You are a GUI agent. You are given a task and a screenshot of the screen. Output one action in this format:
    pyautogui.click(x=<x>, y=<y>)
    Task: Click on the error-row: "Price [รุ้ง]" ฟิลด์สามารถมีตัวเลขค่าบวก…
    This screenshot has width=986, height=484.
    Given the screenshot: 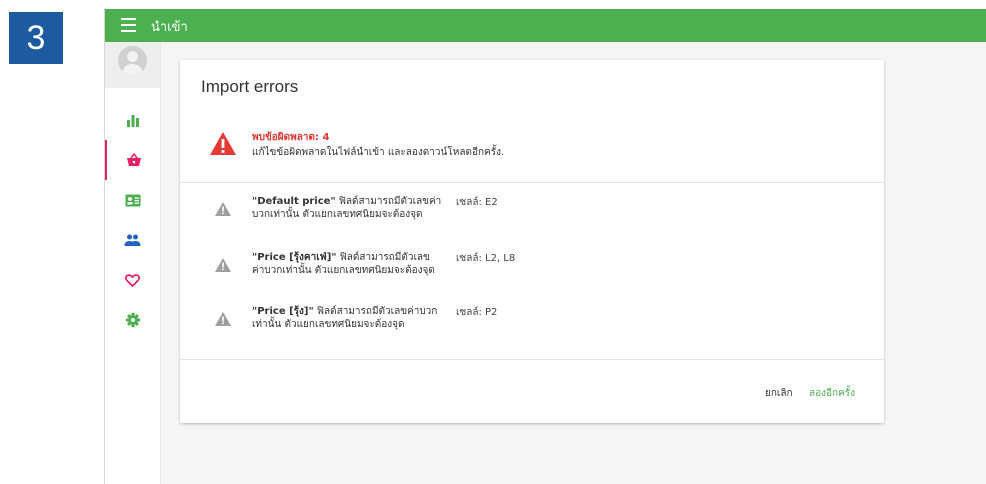 What is the action you would take?
    pyautogui.click(x=532, y=330)
    